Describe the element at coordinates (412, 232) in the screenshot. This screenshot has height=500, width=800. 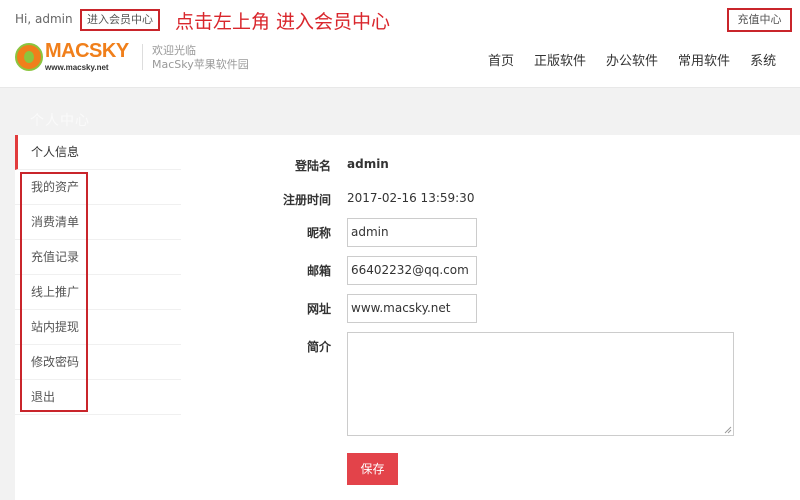
I see `nickname-field: admin` at that location.